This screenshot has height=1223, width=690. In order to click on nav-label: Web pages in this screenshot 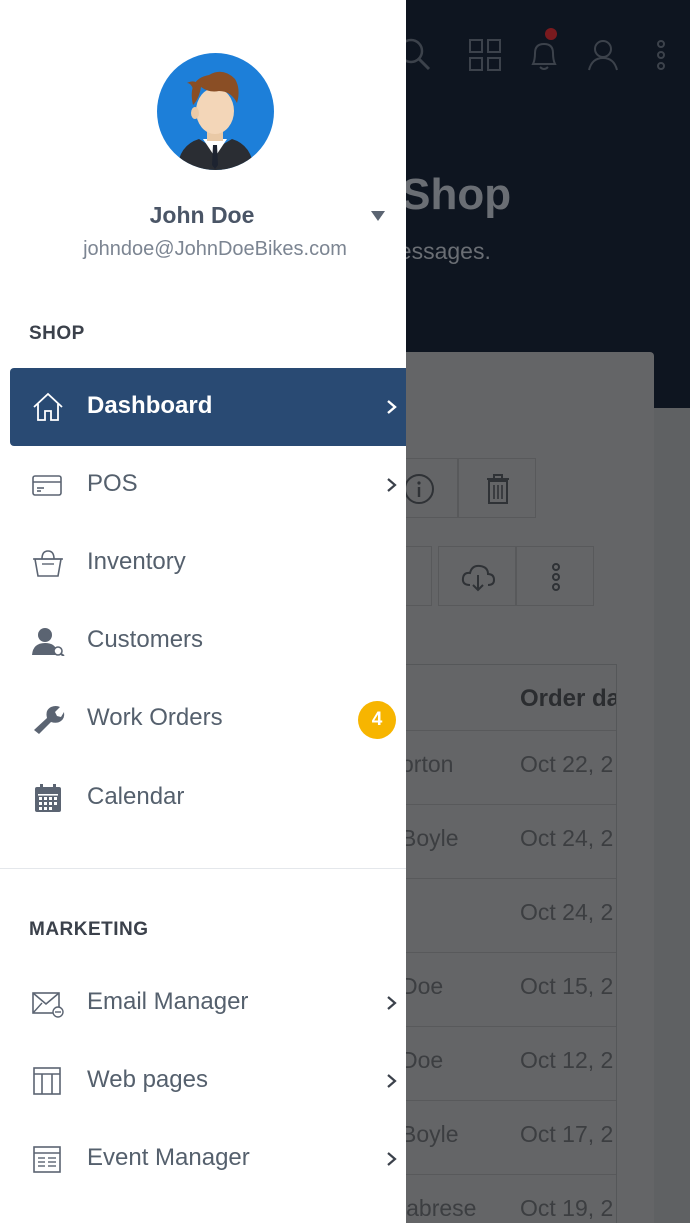, I will do `click(147, 1079)`.